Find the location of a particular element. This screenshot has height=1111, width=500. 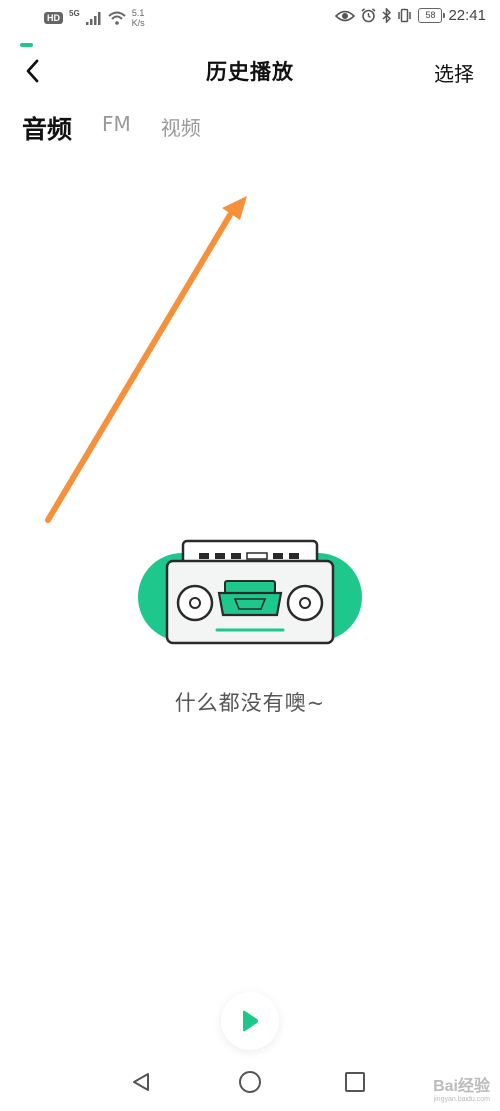

select-button: 选择 is located at coordinates (454, 72).